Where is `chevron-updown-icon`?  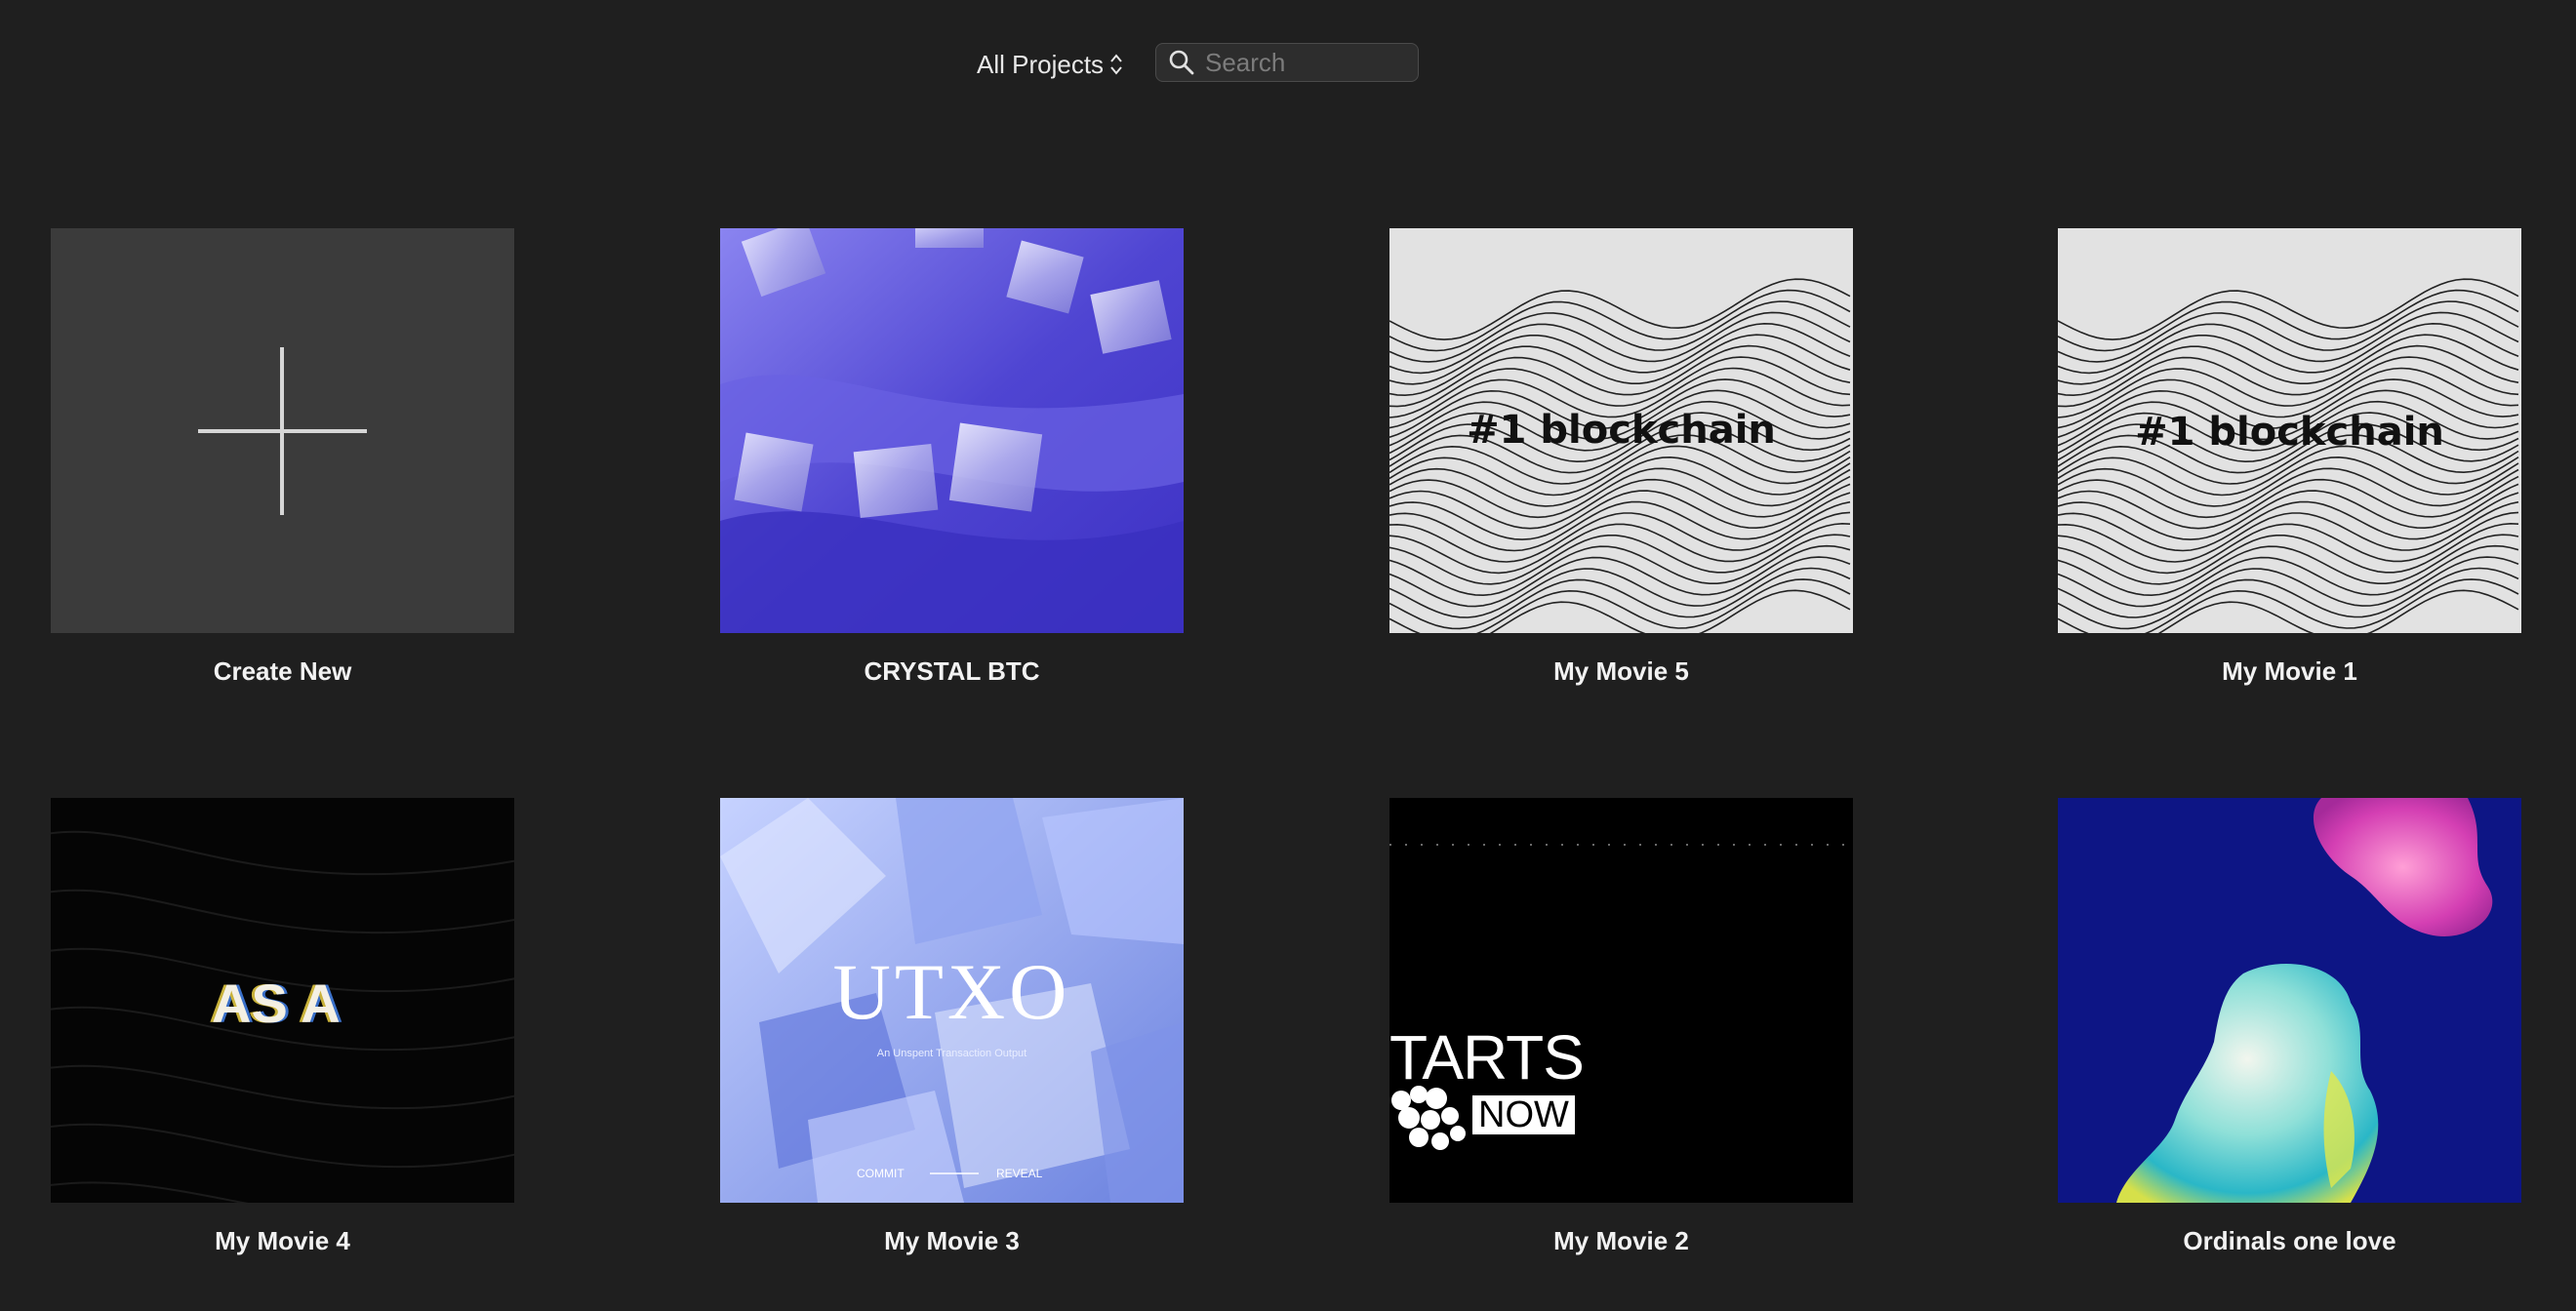 chevron-updown-icon is located at coordinates (1116, 64).